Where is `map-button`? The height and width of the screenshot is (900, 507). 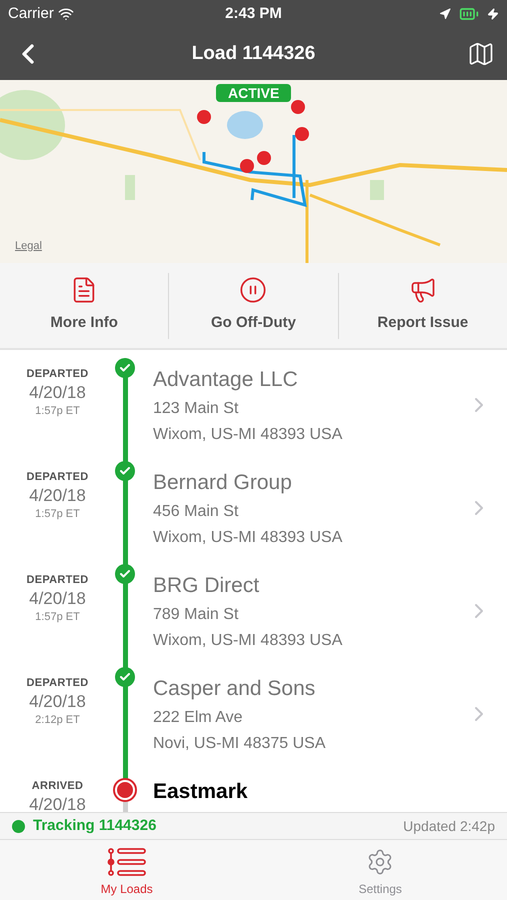
map-button is located at coordinates (481, 54).